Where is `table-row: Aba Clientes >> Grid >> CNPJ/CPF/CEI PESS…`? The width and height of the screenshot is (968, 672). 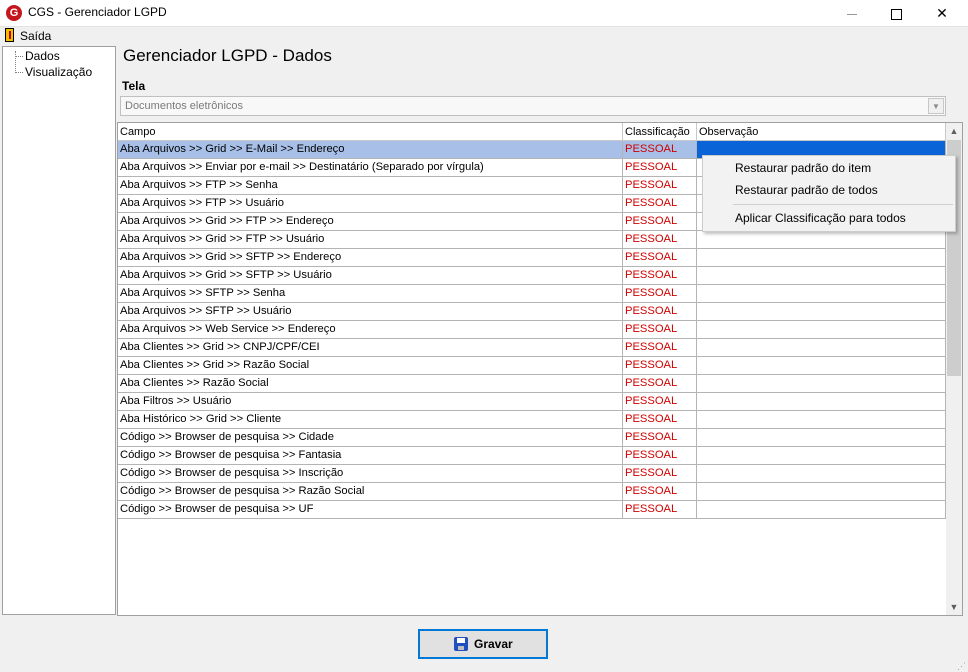
table-row: Aba Clientes >> Grid >> CNPJ/CPF/CEI PESS… is located at coordinates (532, 348).